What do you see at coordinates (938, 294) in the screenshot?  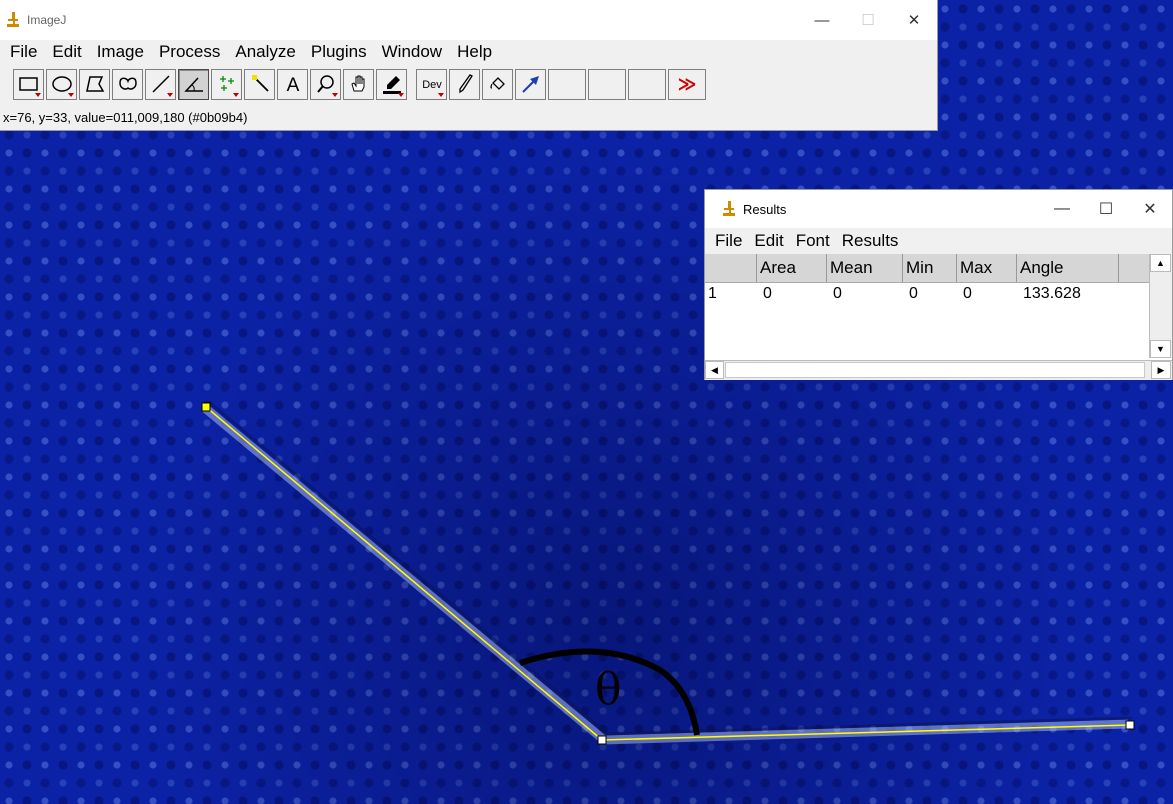 I see `table-row: 1 0 0 0 0 133.628` at bounding box center [938, 294].